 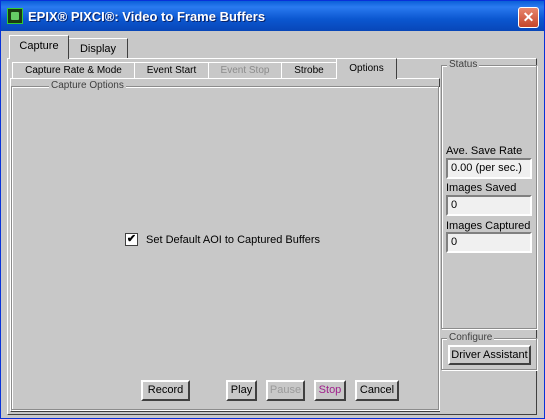 I want to click on tab-event-start: Event Start, so click(x=171, y=70).